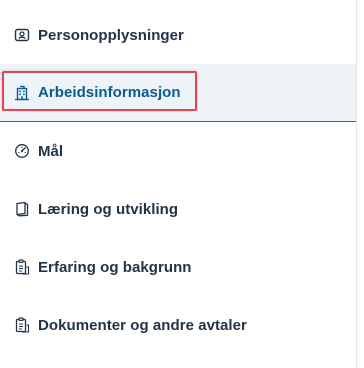  Describe the element at coordinates (108, 209) in the screenshot. I see `nav-item-label: Læring og utvikling` at that location.